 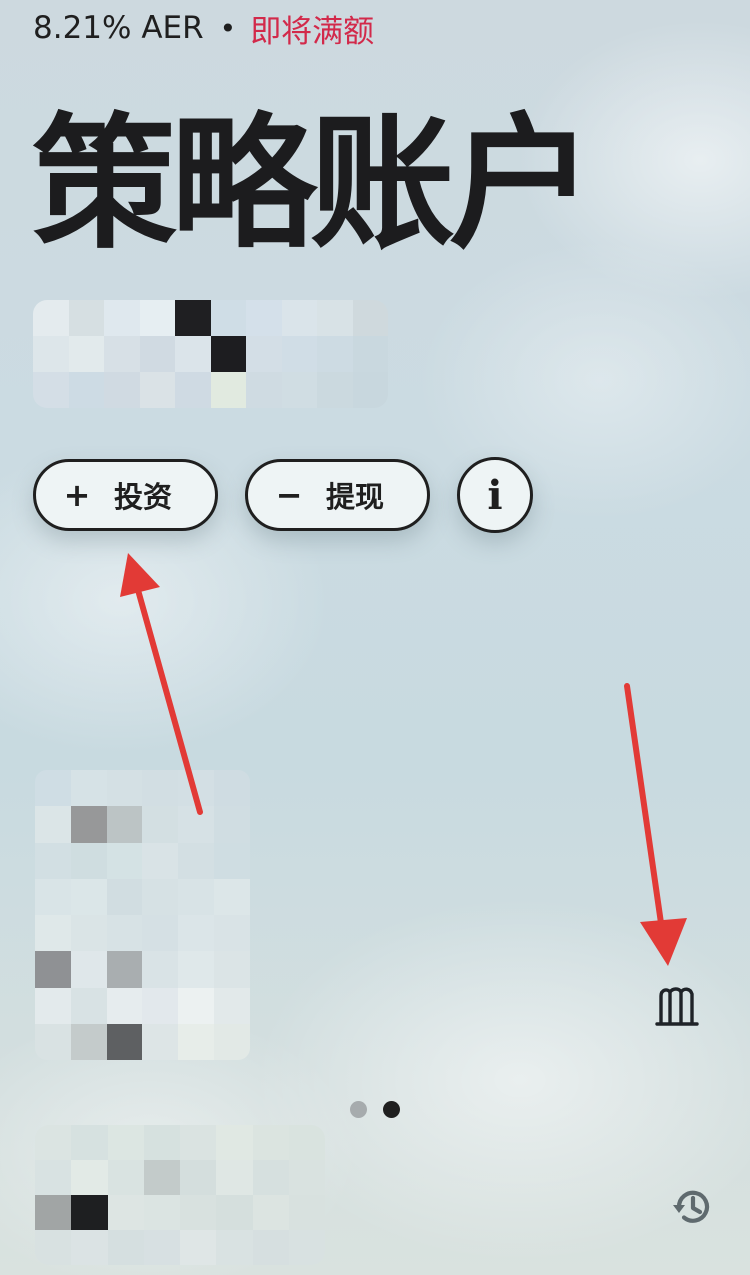 I want to click on minus-icon: −, so click(x=289, y=495).